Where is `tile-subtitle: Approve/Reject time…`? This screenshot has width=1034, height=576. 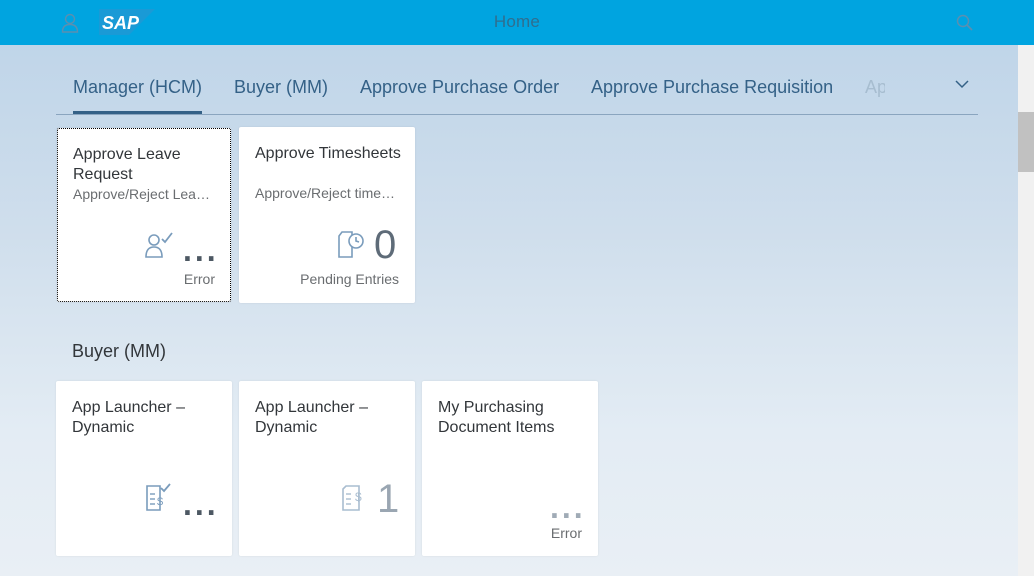 tile-subtitle: Approve/Reject time… is located at coordinates (325, 193).